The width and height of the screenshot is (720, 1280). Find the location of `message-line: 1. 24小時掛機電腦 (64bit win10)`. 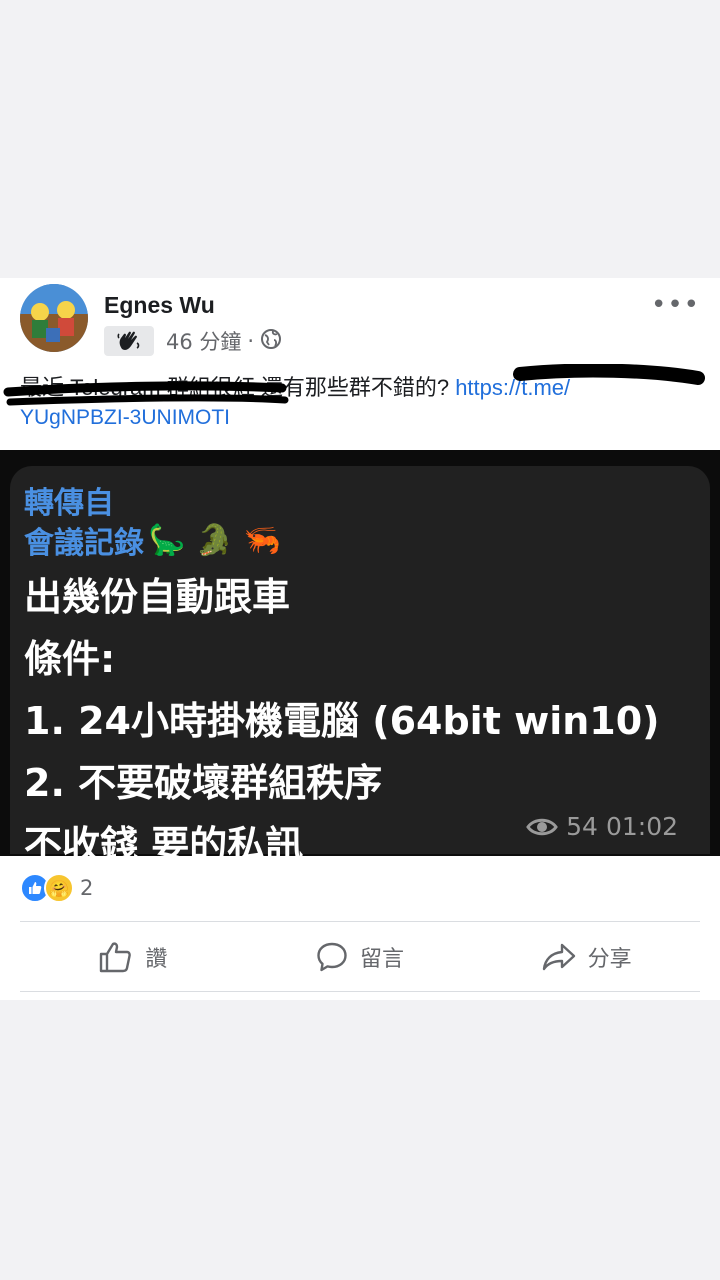

message-line: 1. 24小時掛機電腦 (64bit win10) is located at coordinates (342, 721).